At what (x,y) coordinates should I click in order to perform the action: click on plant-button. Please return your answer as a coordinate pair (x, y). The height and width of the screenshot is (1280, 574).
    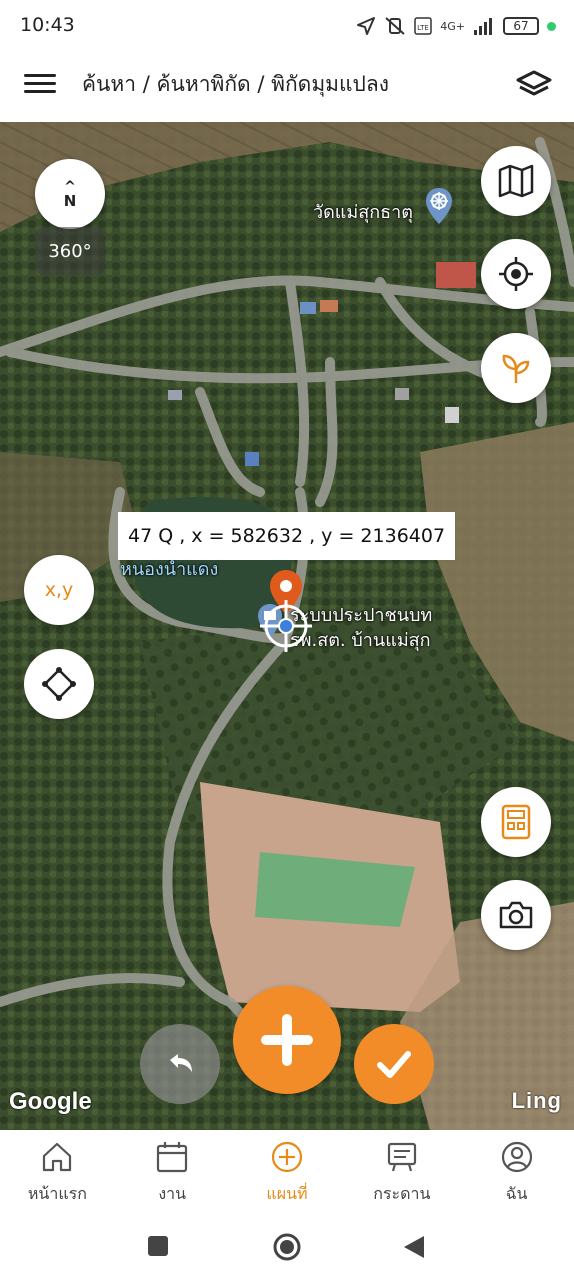
    Looking at the image, I should click on (516, 368).